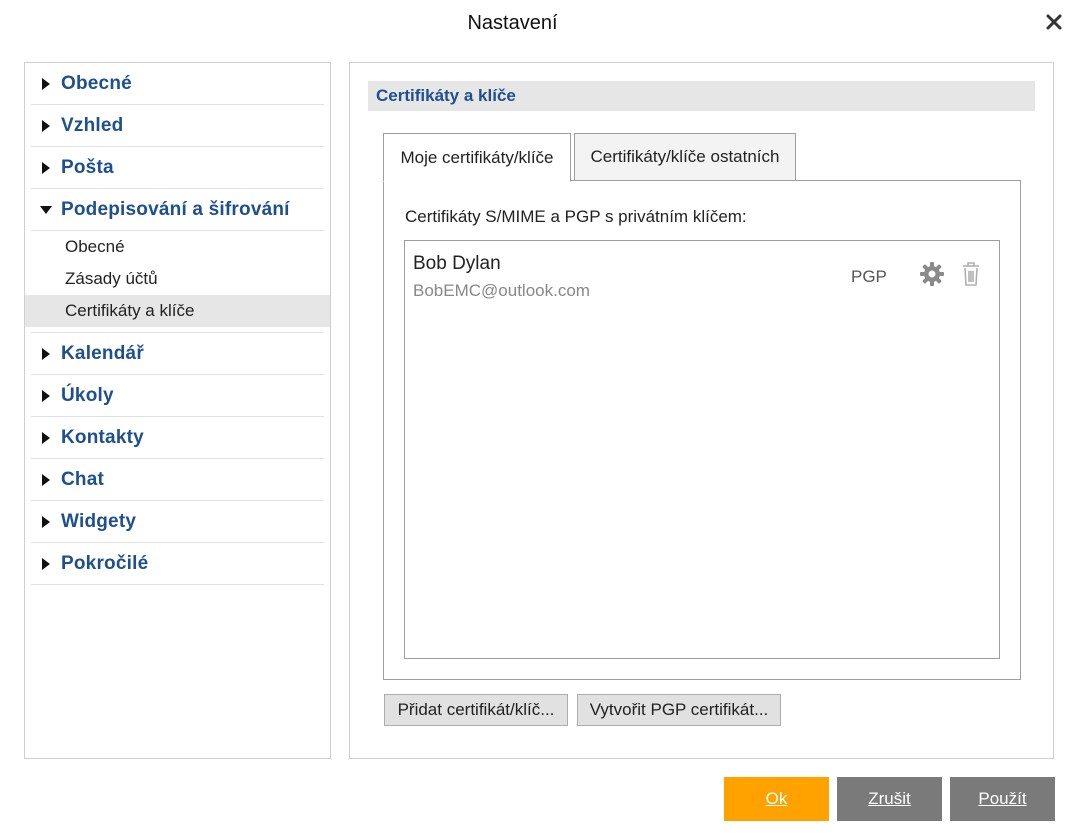 This screenshot has height=833, width=1083. I want to click on sidebar-section-contacts: Kontakty, so click(177, 438).